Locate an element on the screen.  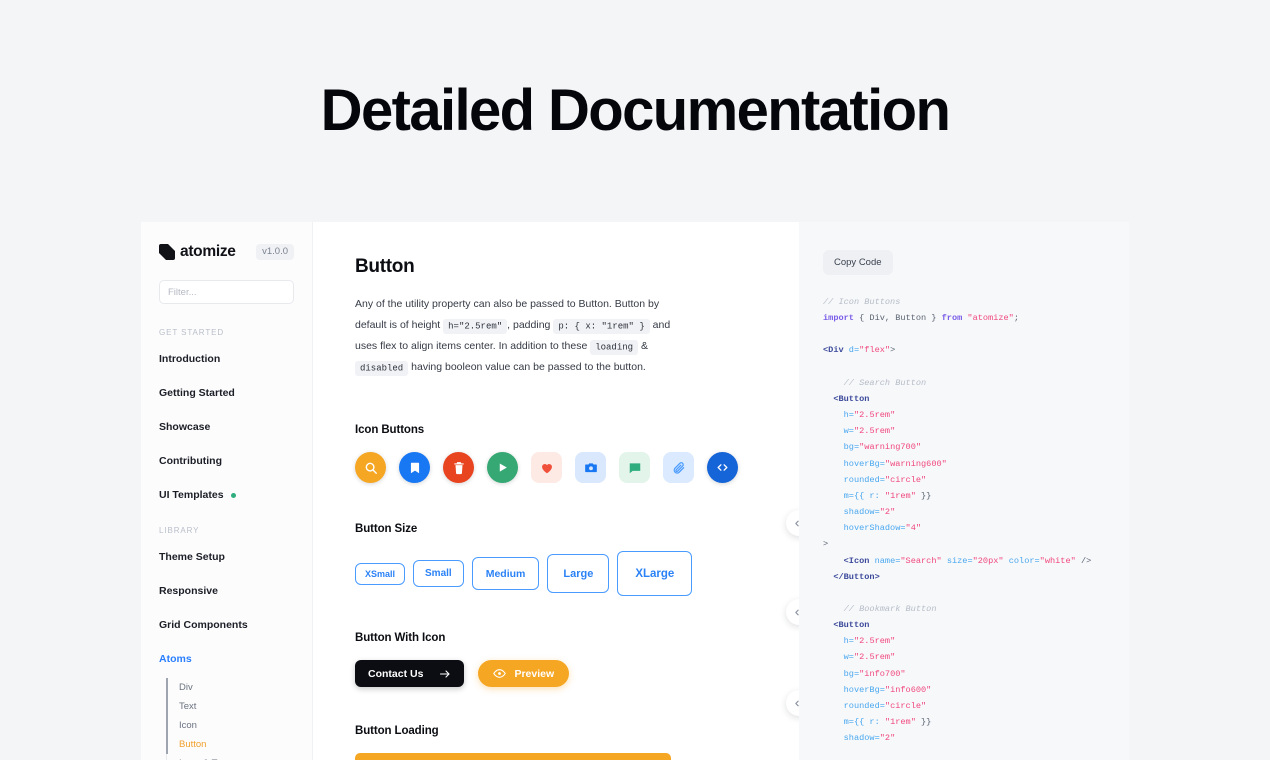
code-val-bg: "warning700" is located at coordinates (890, 447).